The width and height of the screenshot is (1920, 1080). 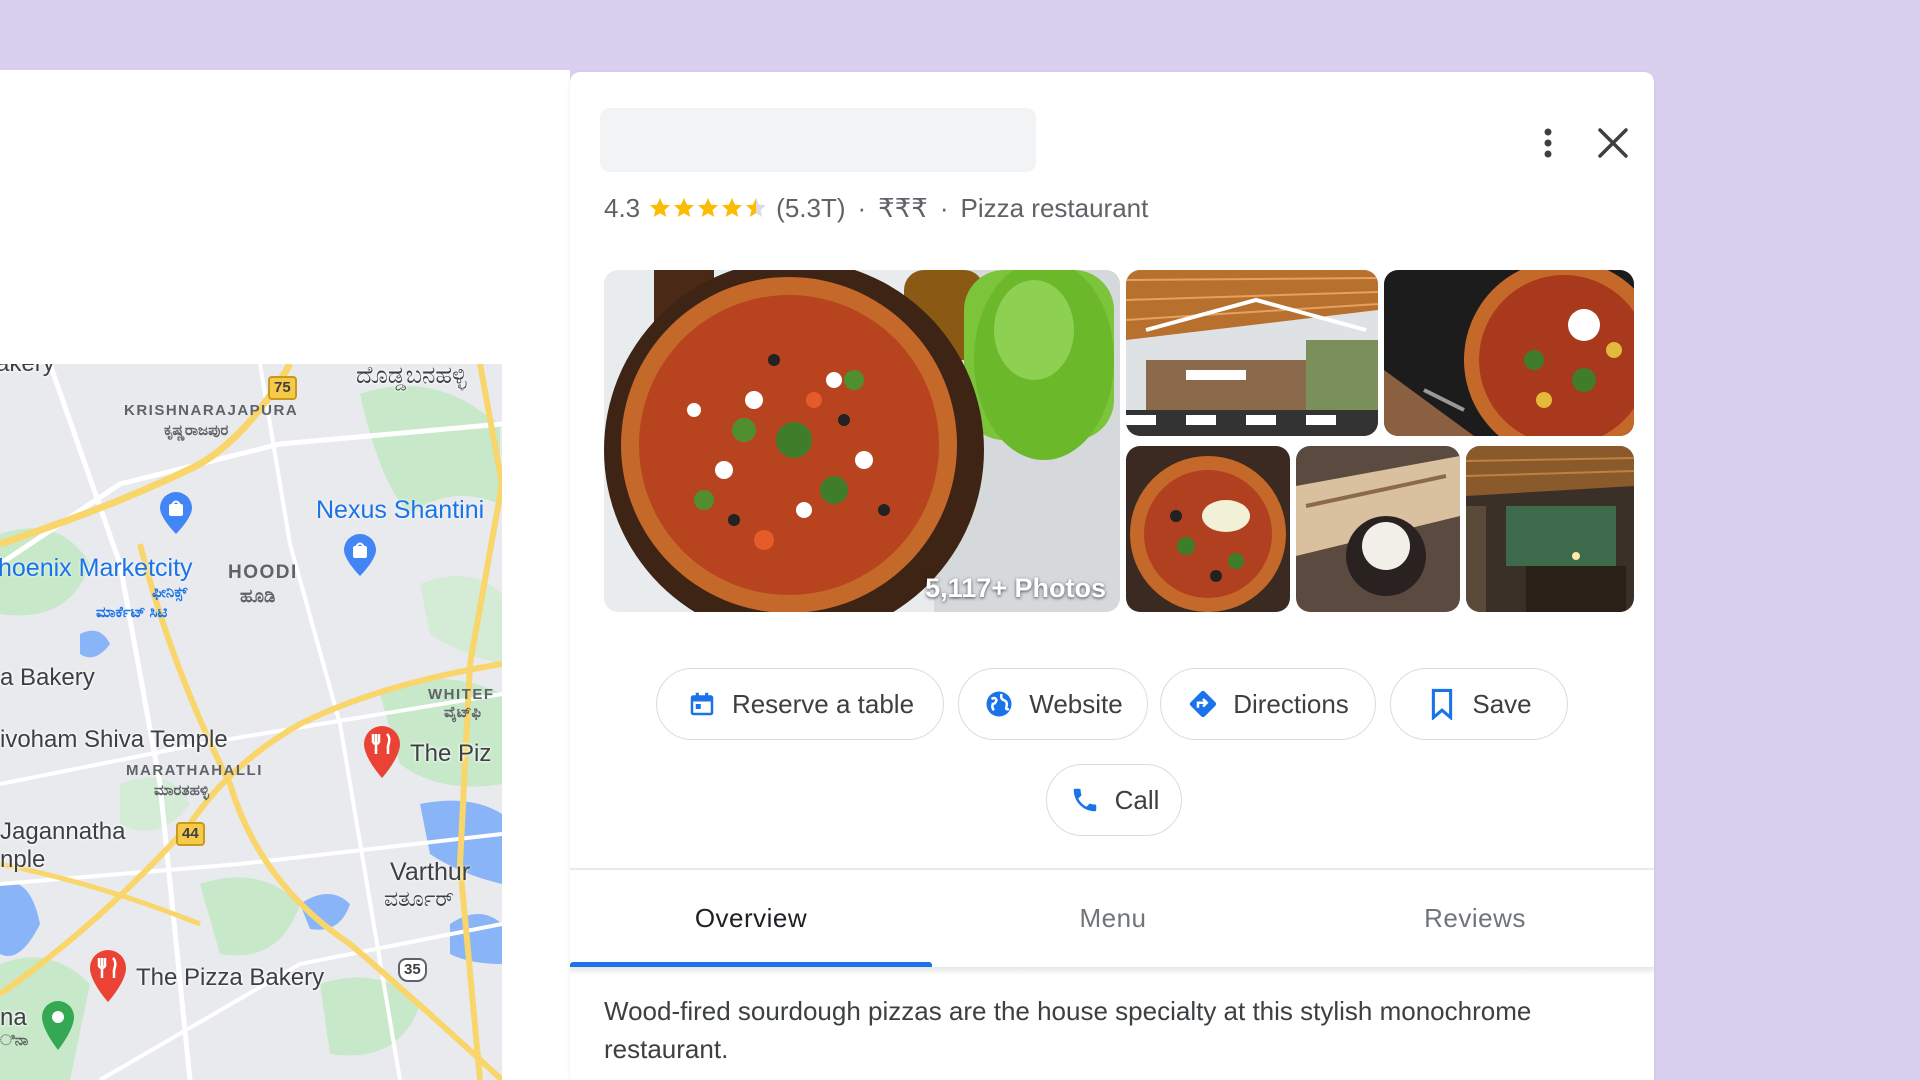 I want to click on photo-pizza-closeup, so click(x=1208, y=529).